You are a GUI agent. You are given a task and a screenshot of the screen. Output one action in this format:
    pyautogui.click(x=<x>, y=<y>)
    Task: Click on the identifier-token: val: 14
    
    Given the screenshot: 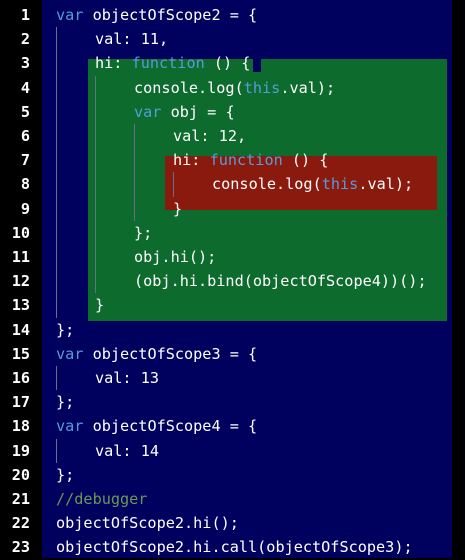 What is the action you would take?
    pyautogui.click(x=127, y=450)
    